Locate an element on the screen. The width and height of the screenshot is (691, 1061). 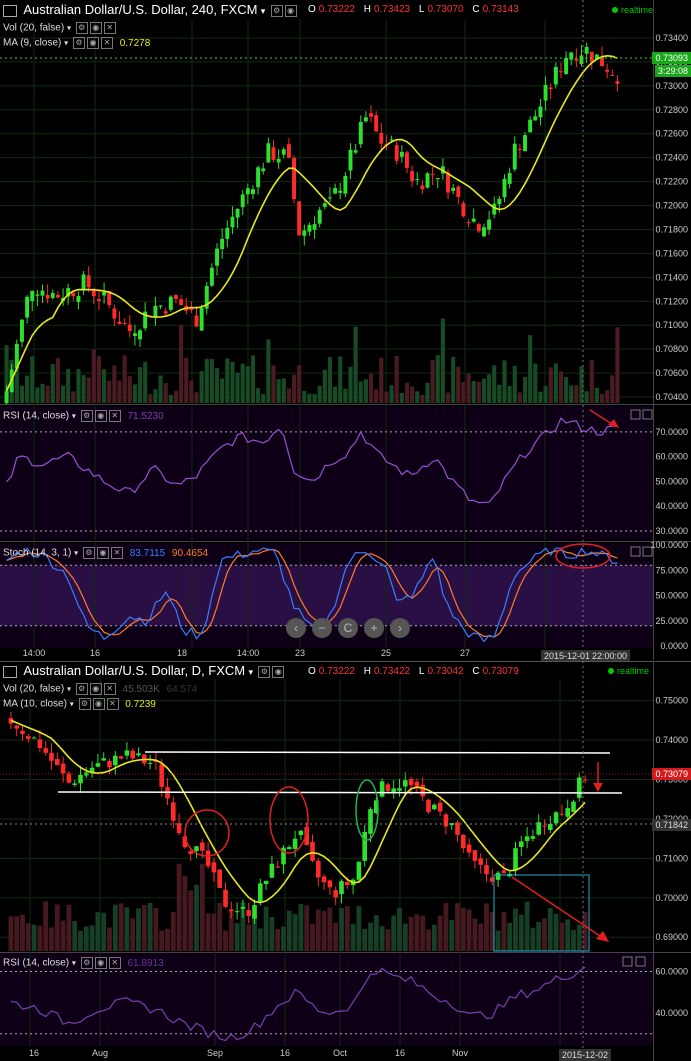
bottom-ma-hide-icon: ◉ is located at coordinates (98, 704).